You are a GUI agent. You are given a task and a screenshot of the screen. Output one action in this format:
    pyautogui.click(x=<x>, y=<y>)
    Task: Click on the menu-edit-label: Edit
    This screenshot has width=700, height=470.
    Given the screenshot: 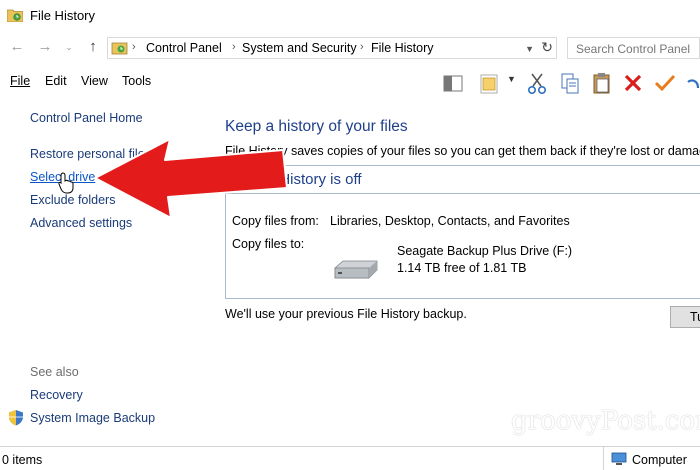 What is the action you would take?
    pyautogui.click(x=56, y=81)
    